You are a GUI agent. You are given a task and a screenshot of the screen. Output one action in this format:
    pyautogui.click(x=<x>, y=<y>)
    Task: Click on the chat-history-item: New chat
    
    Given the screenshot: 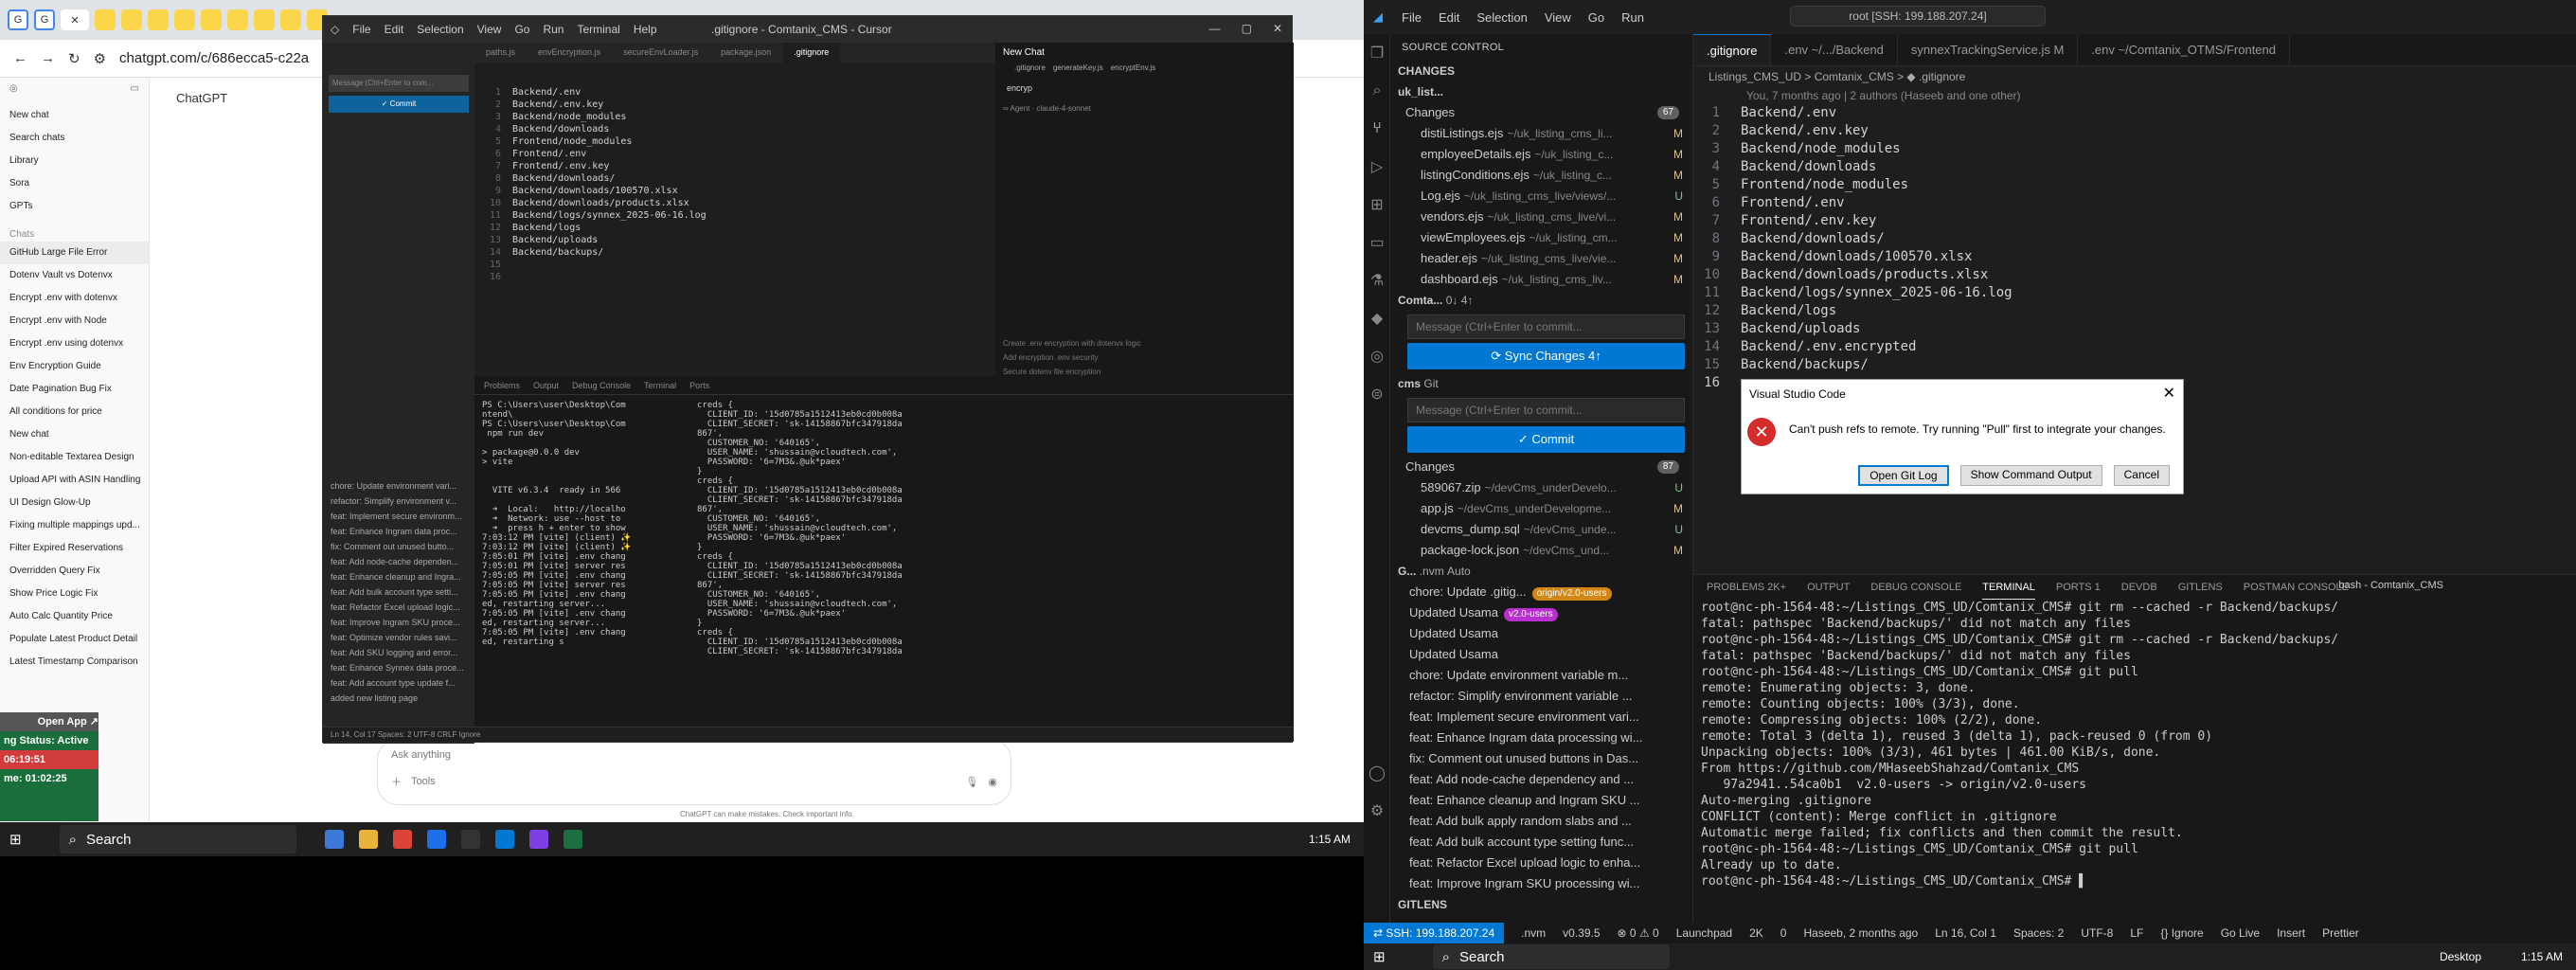 What is the action you would take?
    pyautogui.click(x=74, y=434)
    